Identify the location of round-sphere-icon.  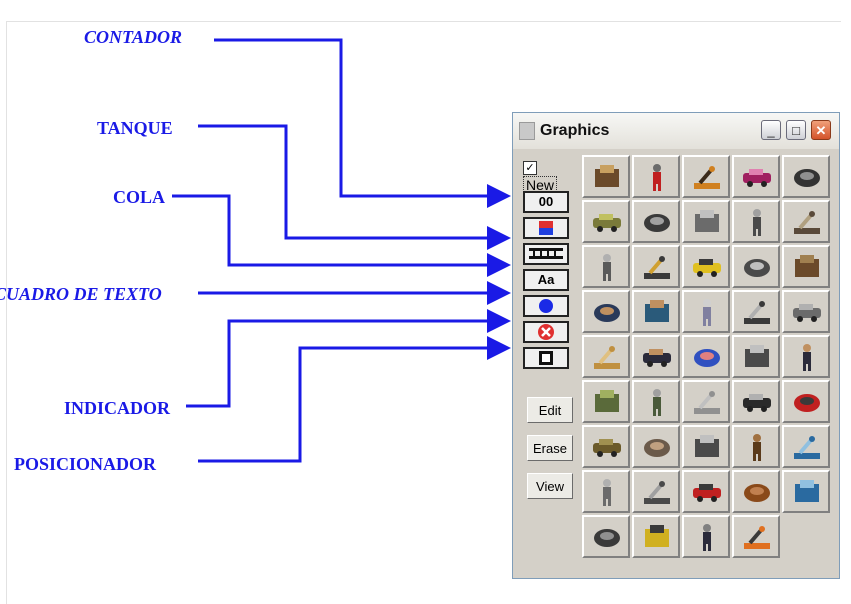
(807, 313).